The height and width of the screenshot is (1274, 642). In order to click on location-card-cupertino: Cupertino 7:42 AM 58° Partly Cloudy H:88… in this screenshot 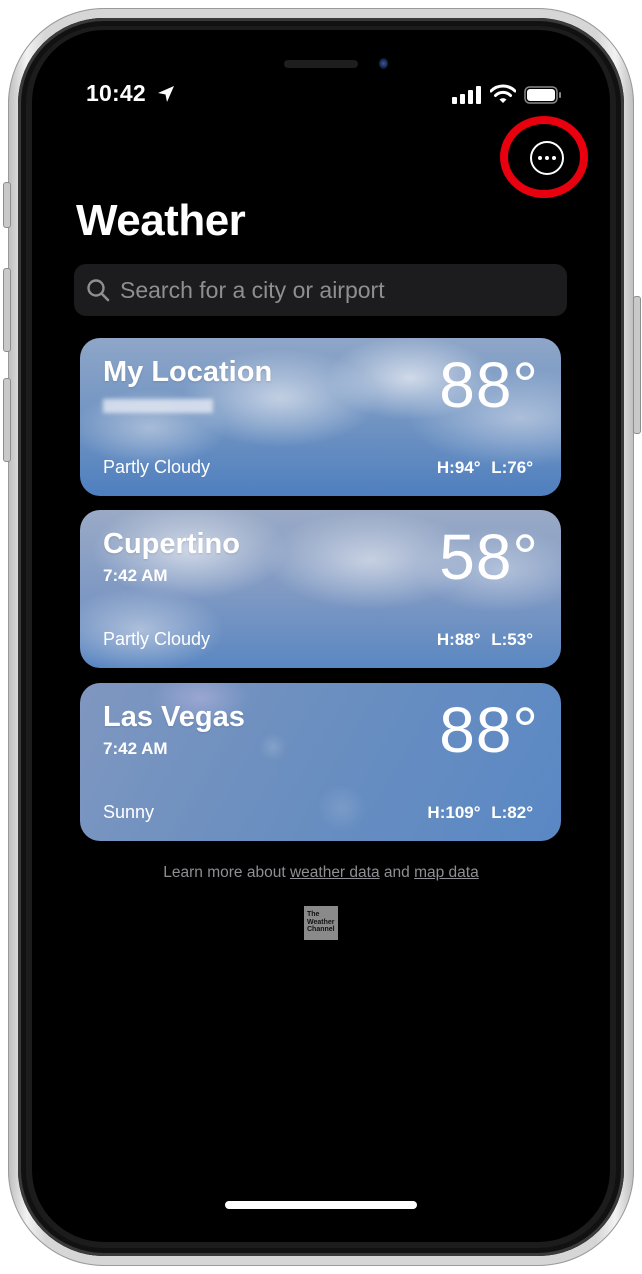, I will do `click(320, 589)`.